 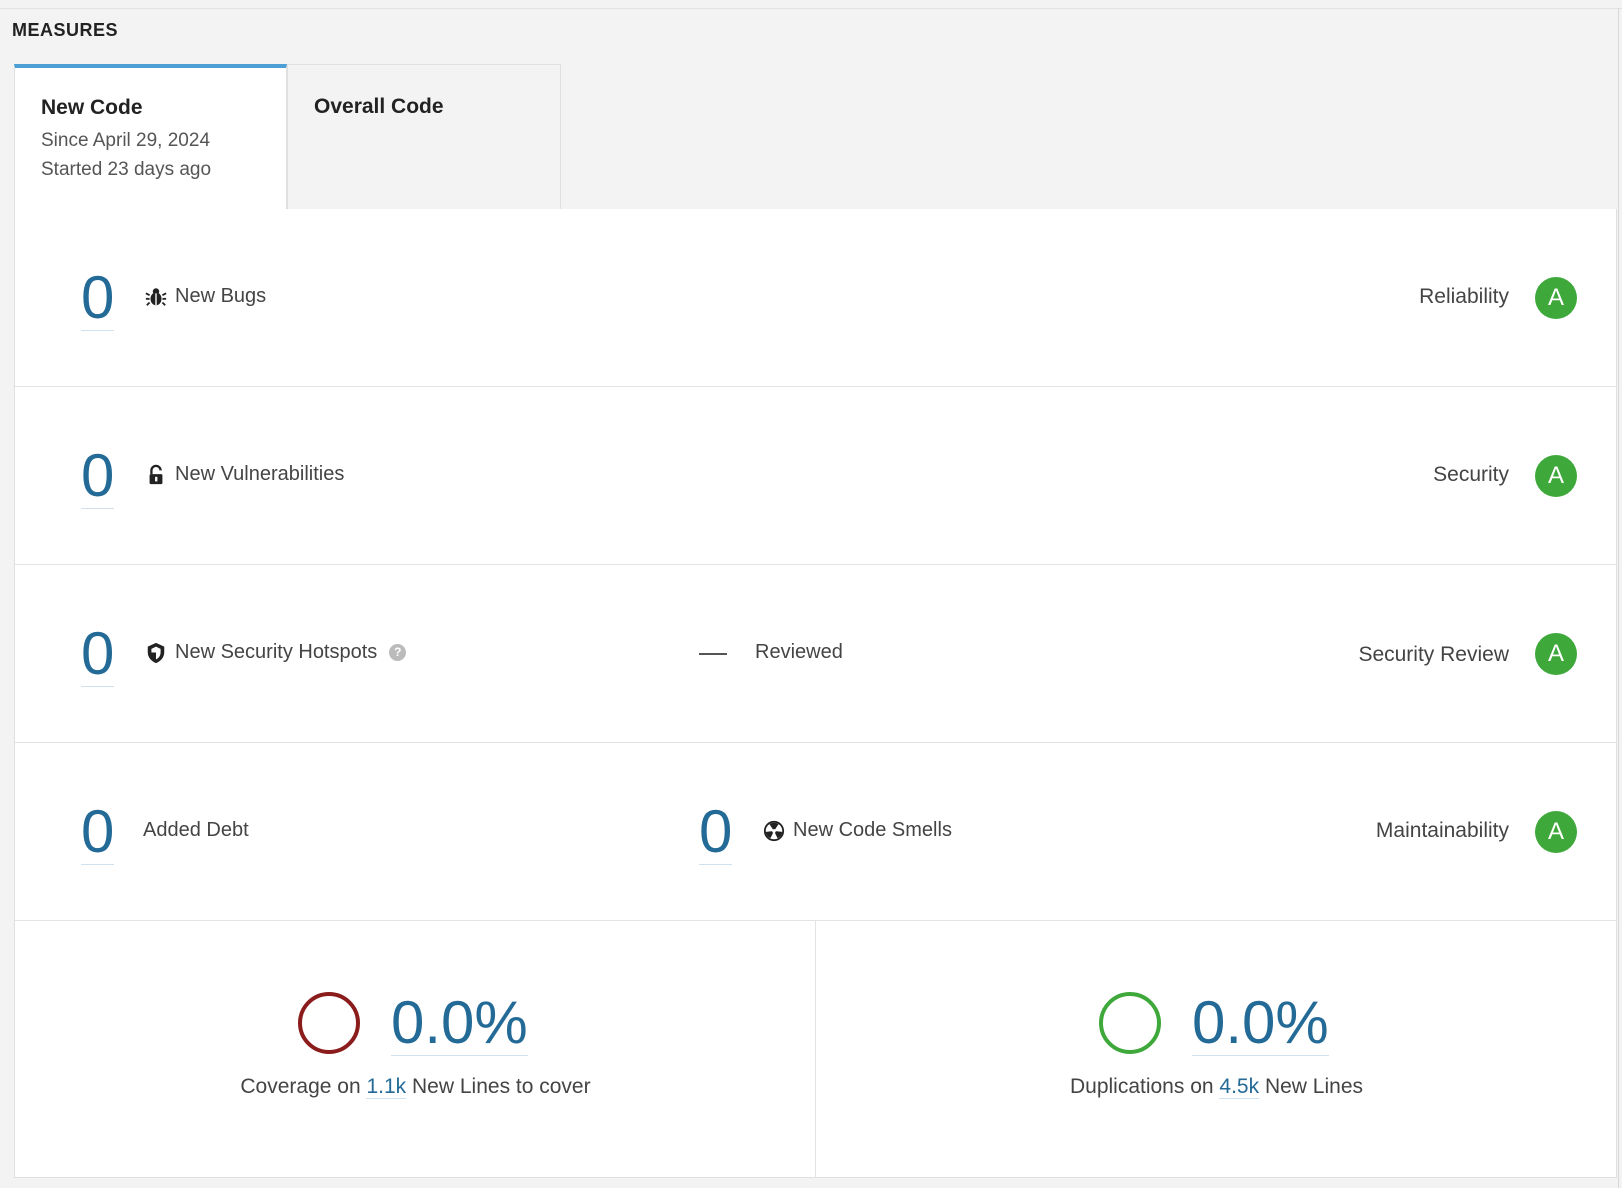 What do you see at coordinates (300, 1086) in the screenshot?
I see `coverage-caption-prefix: Coverage on` at bounding box center [300, 1086].